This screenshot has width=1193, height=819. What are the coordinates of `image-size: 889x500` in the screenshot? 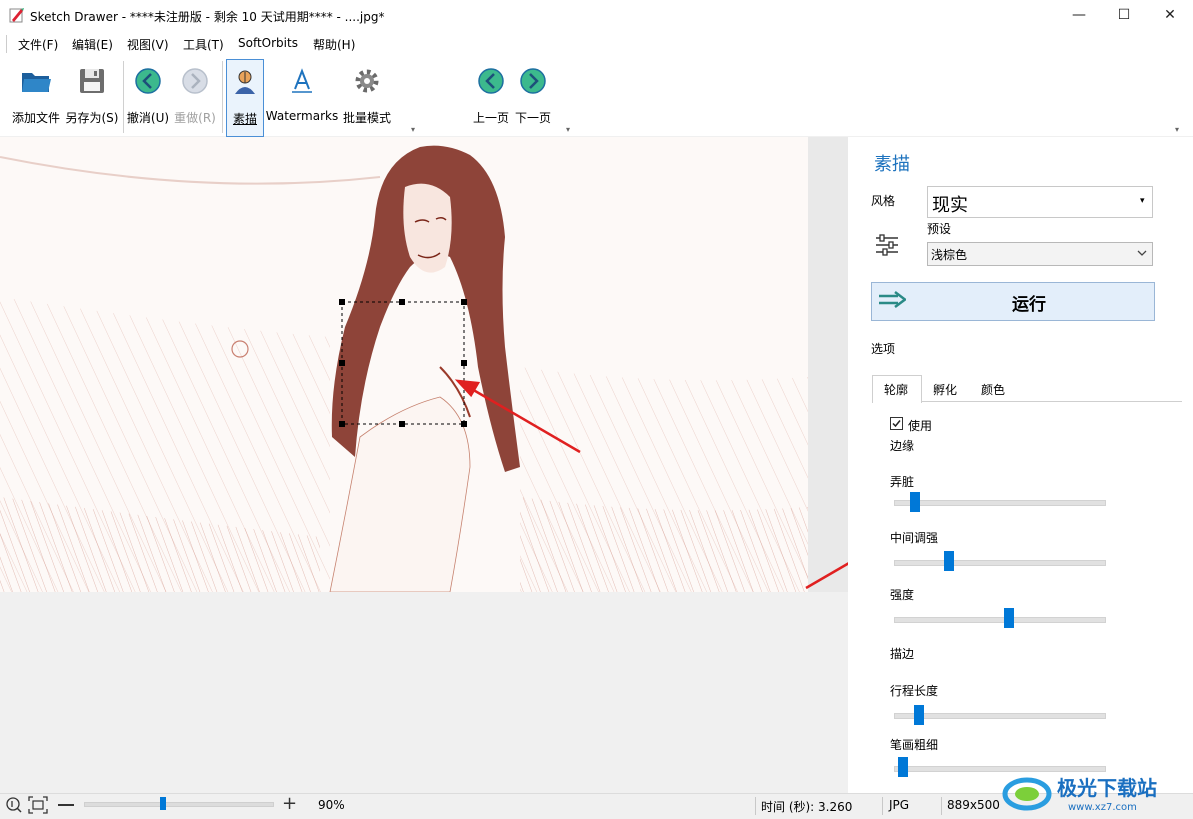 It's located at (973, 805).